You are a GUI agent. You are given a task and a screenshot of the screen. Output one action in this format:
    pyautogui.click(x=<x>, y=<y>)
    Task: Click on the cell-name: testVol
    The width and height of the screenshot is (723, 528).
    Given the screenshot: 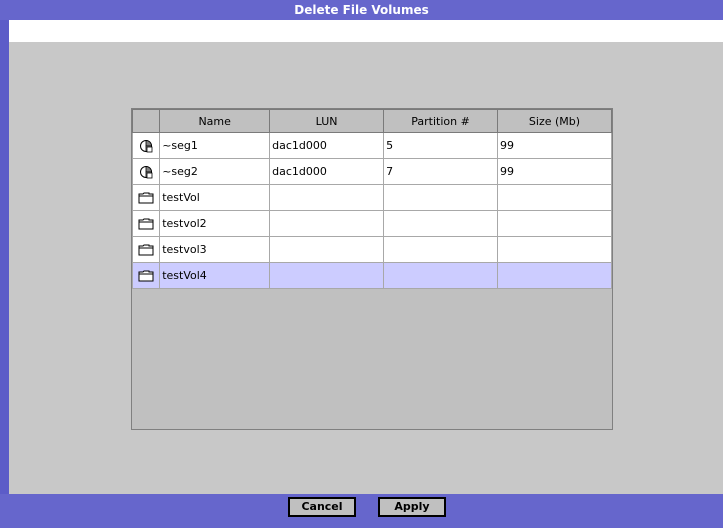 What is the action you would take?
    pyautogui.click(x=215, y=197)
    